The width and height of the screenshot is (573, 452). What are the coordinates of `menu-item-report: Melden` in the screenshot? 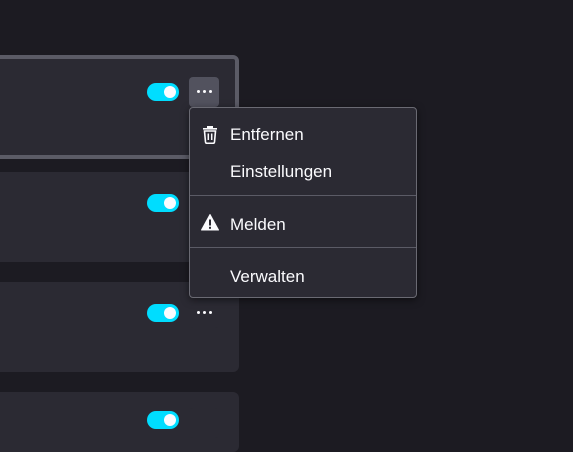 It's located at (303, 224).